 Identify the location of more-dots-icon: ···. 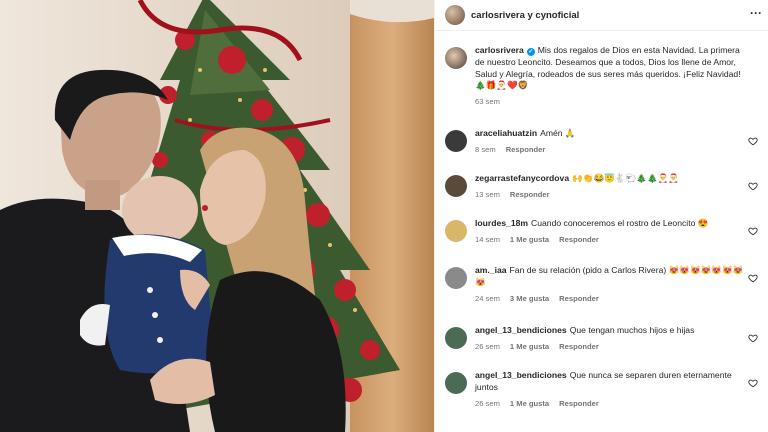
(756, 13).